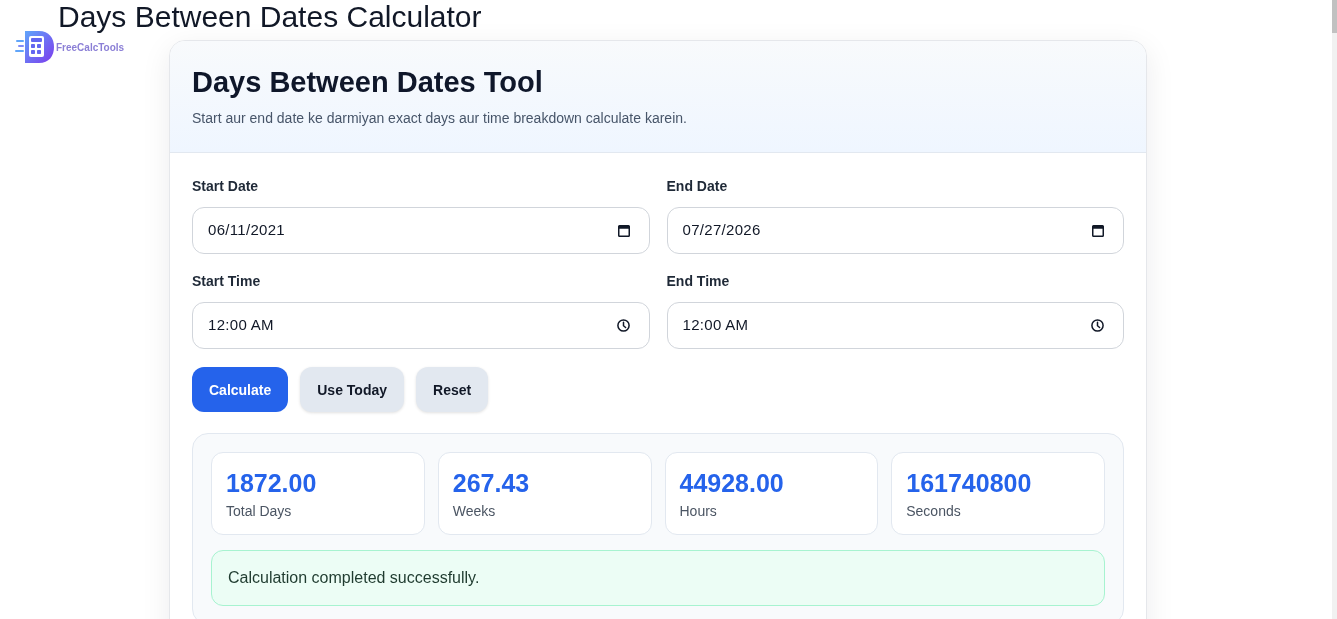 The width and height of the screenshot is (1337, 619). What do you see at coordinates (270, 17) in the screenshot?
I see `page-title: Days Between Dates Calculator` at bounding box center [270, 17].